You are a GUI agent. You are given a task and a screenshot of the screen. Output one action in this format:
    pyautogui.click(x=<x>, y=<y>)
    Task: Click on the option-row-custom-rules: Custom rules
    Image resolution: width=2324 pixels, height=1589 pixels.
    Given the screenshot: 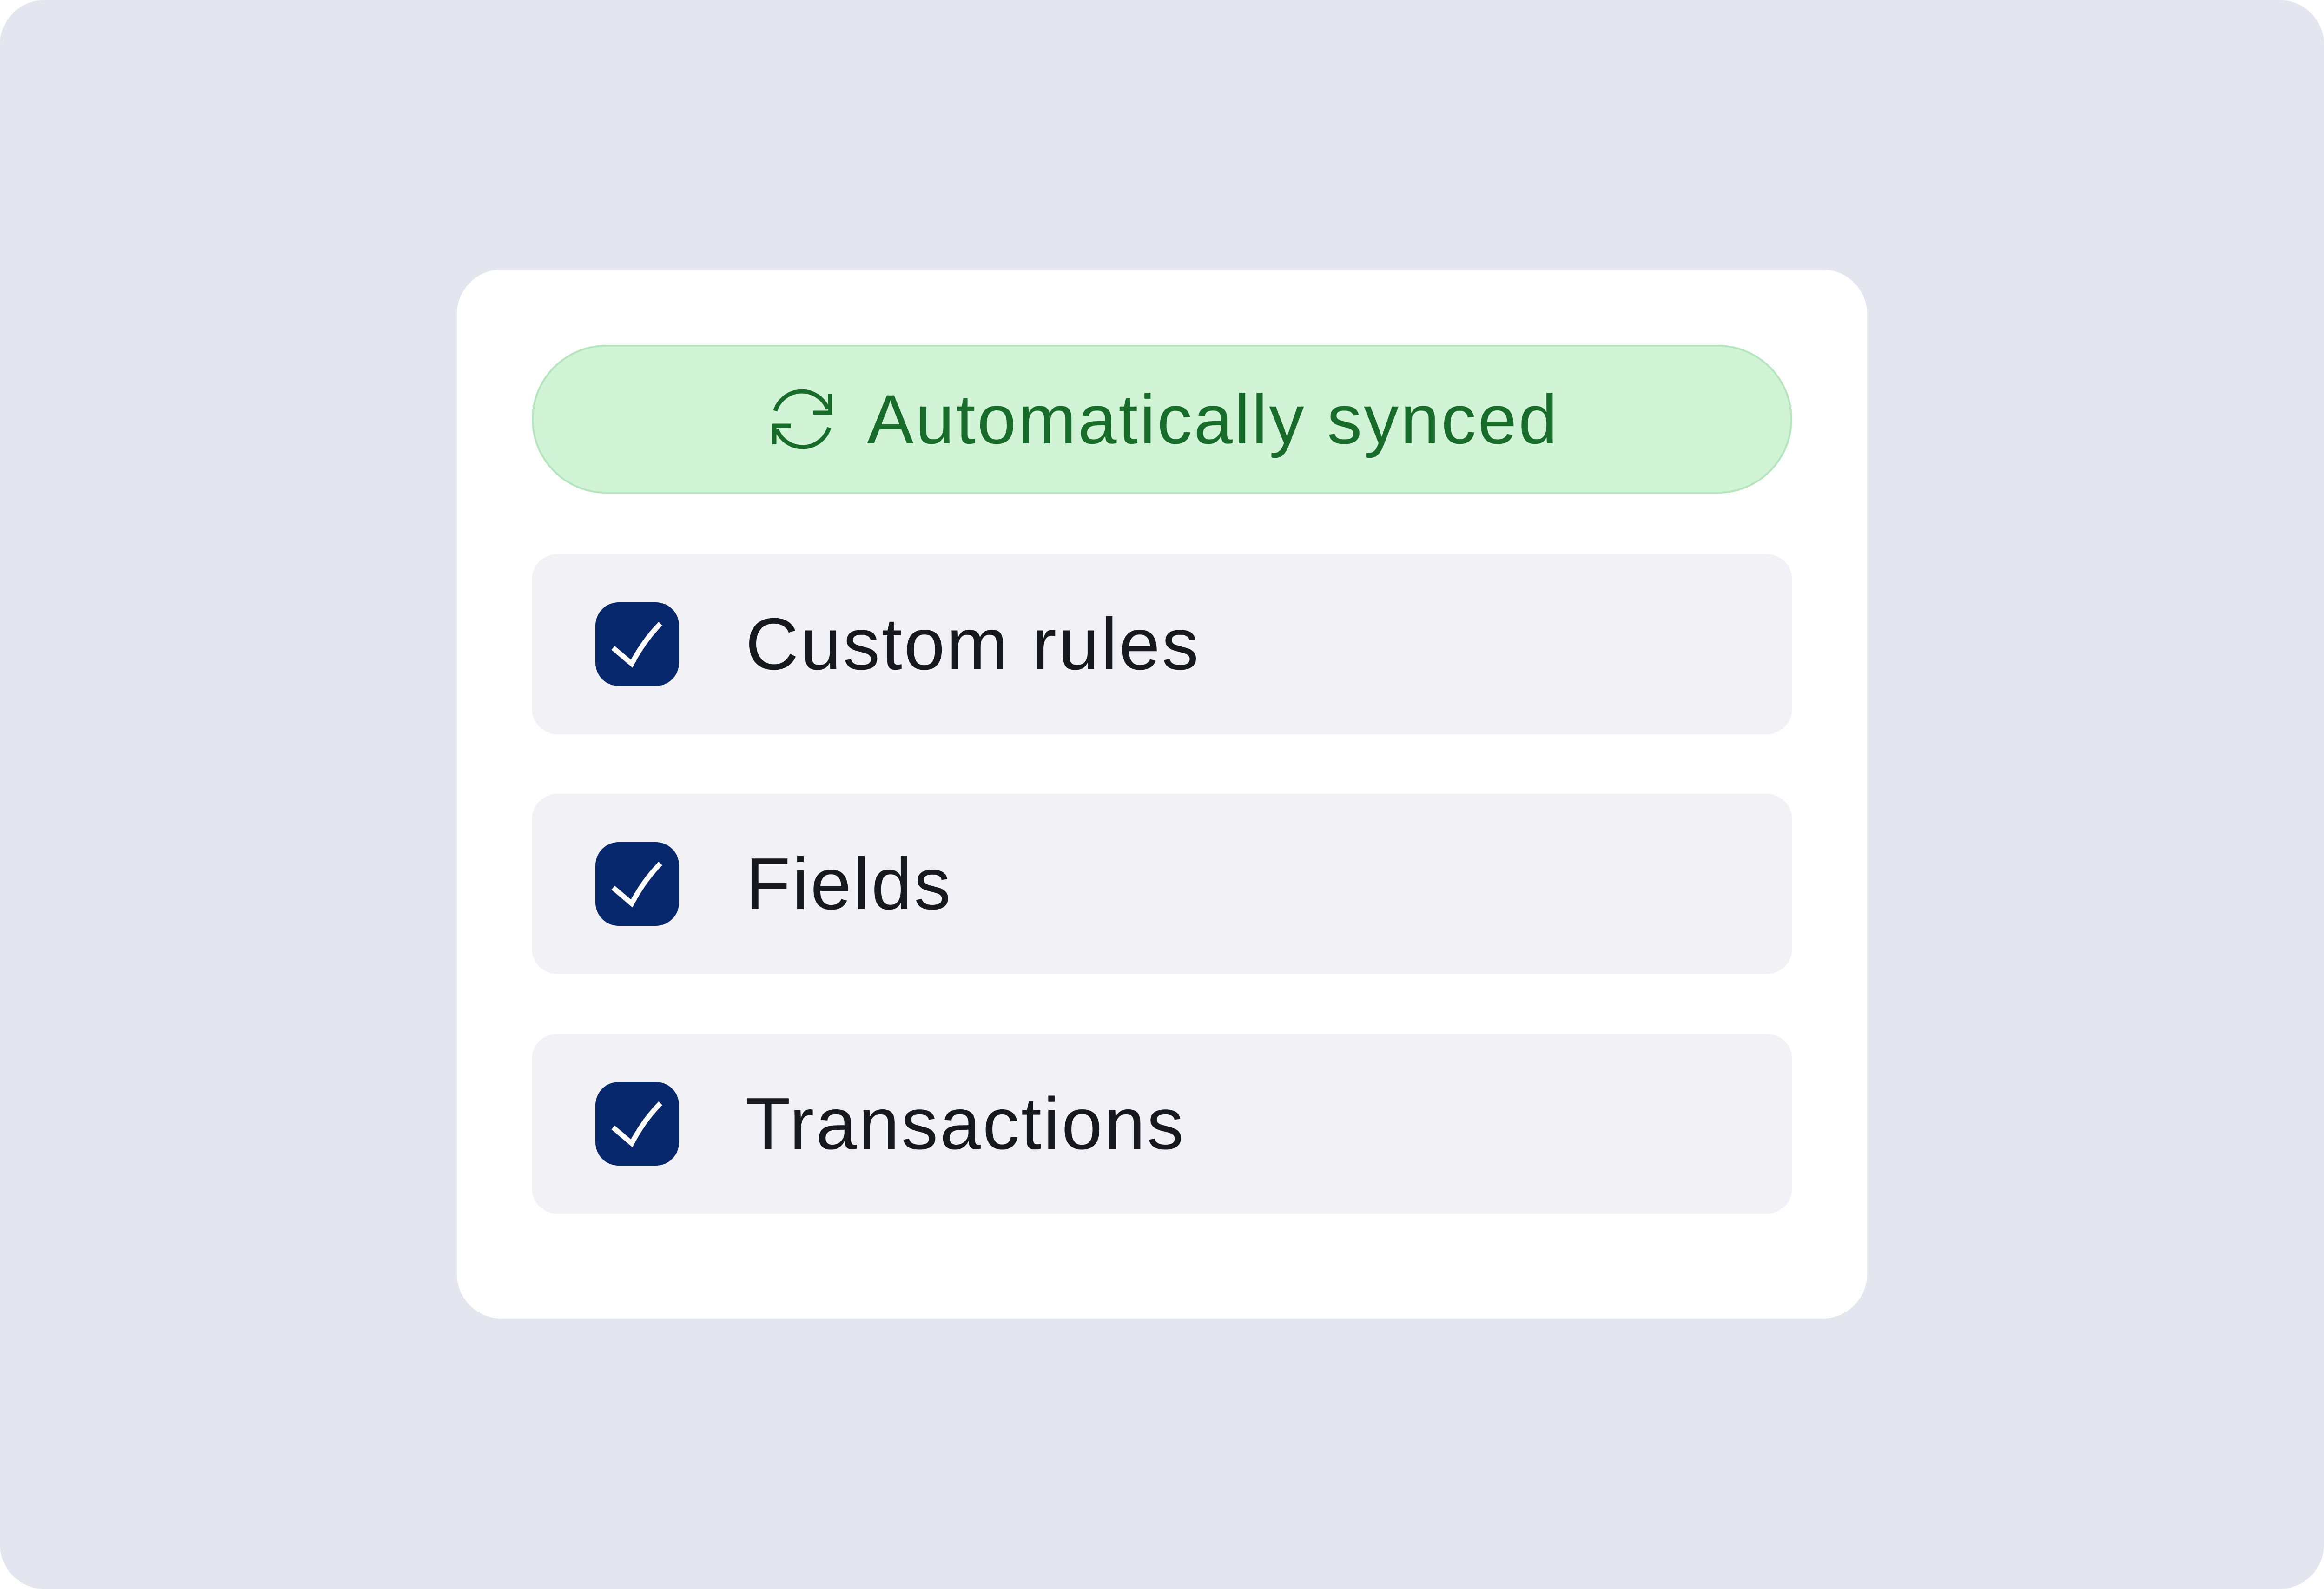 What is the action you would take?
    pyautogui.click(x=1162, y=644)
    